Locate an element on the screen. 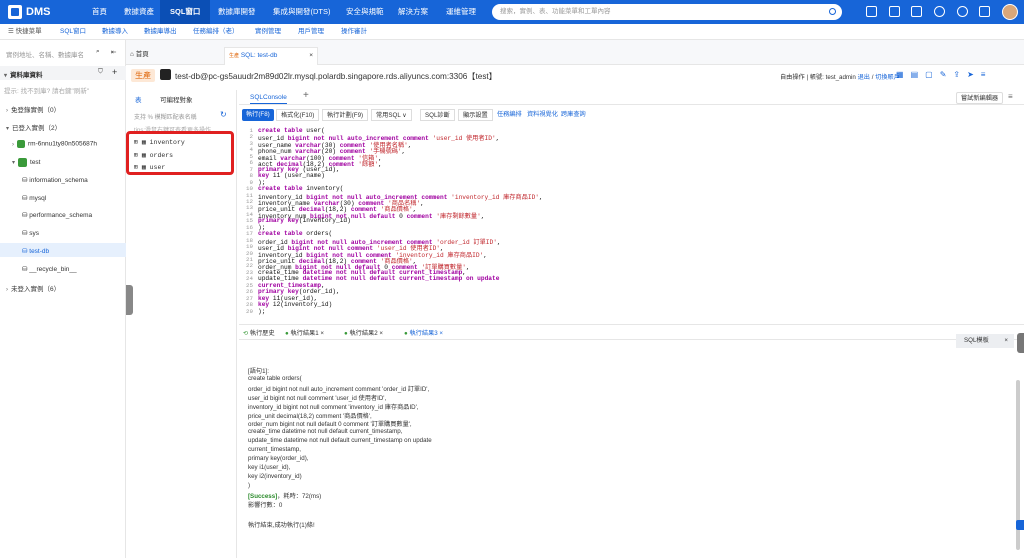 The image size is (1024, 558). dms-logo-icon is located at coordinates (15, 12).